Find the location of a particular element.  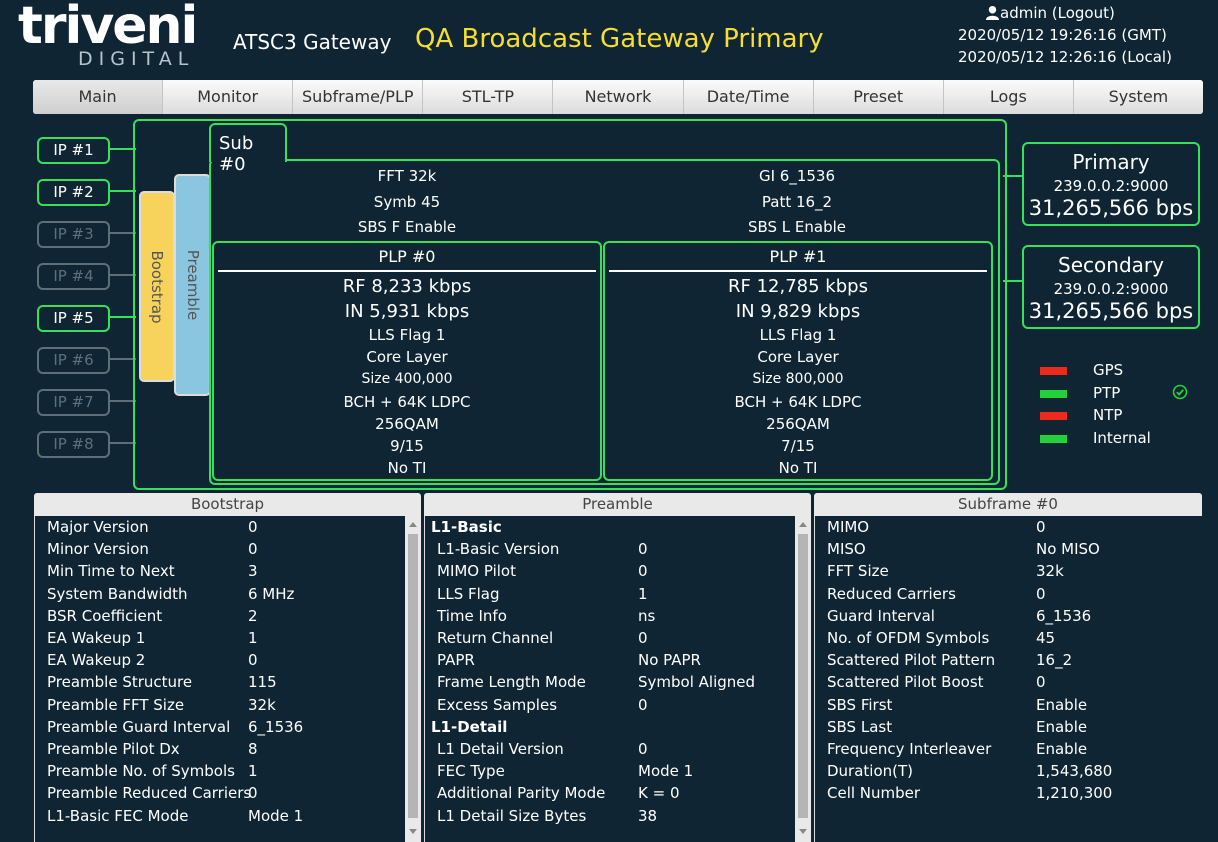

property-label: Frame Length Mode is located at coordinates (511, 682).